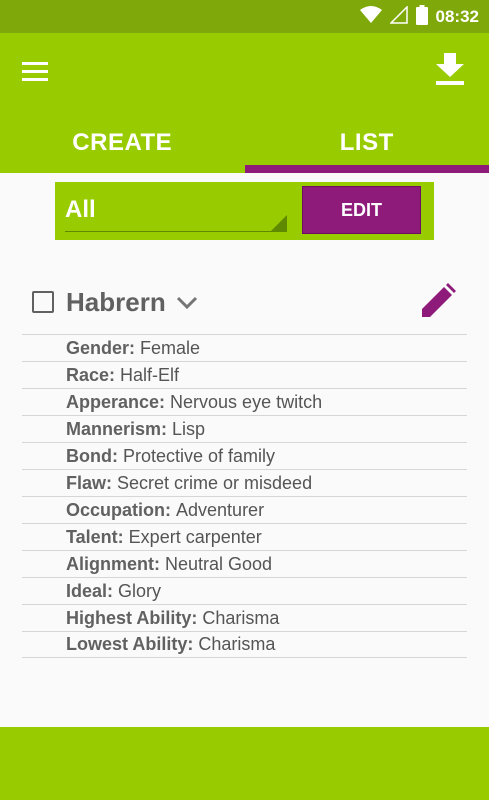 The image size is (489, 800). I want to click on attribute-value: Lisp, so click(189, 428).